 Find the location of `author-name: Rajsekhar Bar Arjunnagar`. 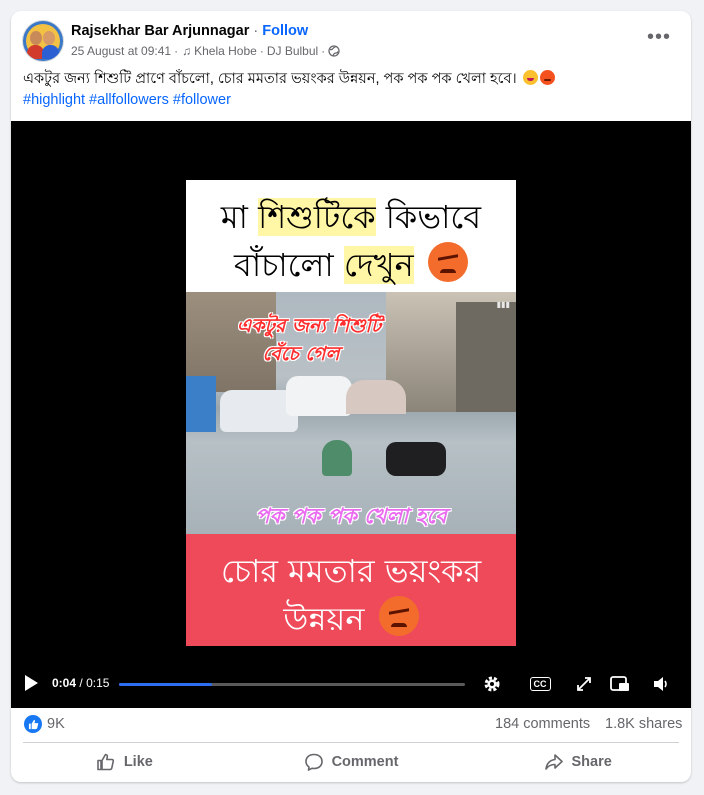

author-name: Rajsekhar Bar Arjunnagar is located at coordinates (160, 31).